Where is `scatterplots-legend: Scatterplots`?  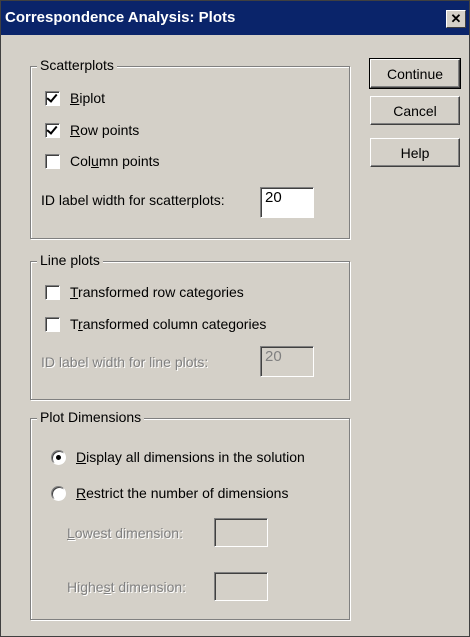
scatterplots-legend: Scatterplots is located at coordinates (77, 65).